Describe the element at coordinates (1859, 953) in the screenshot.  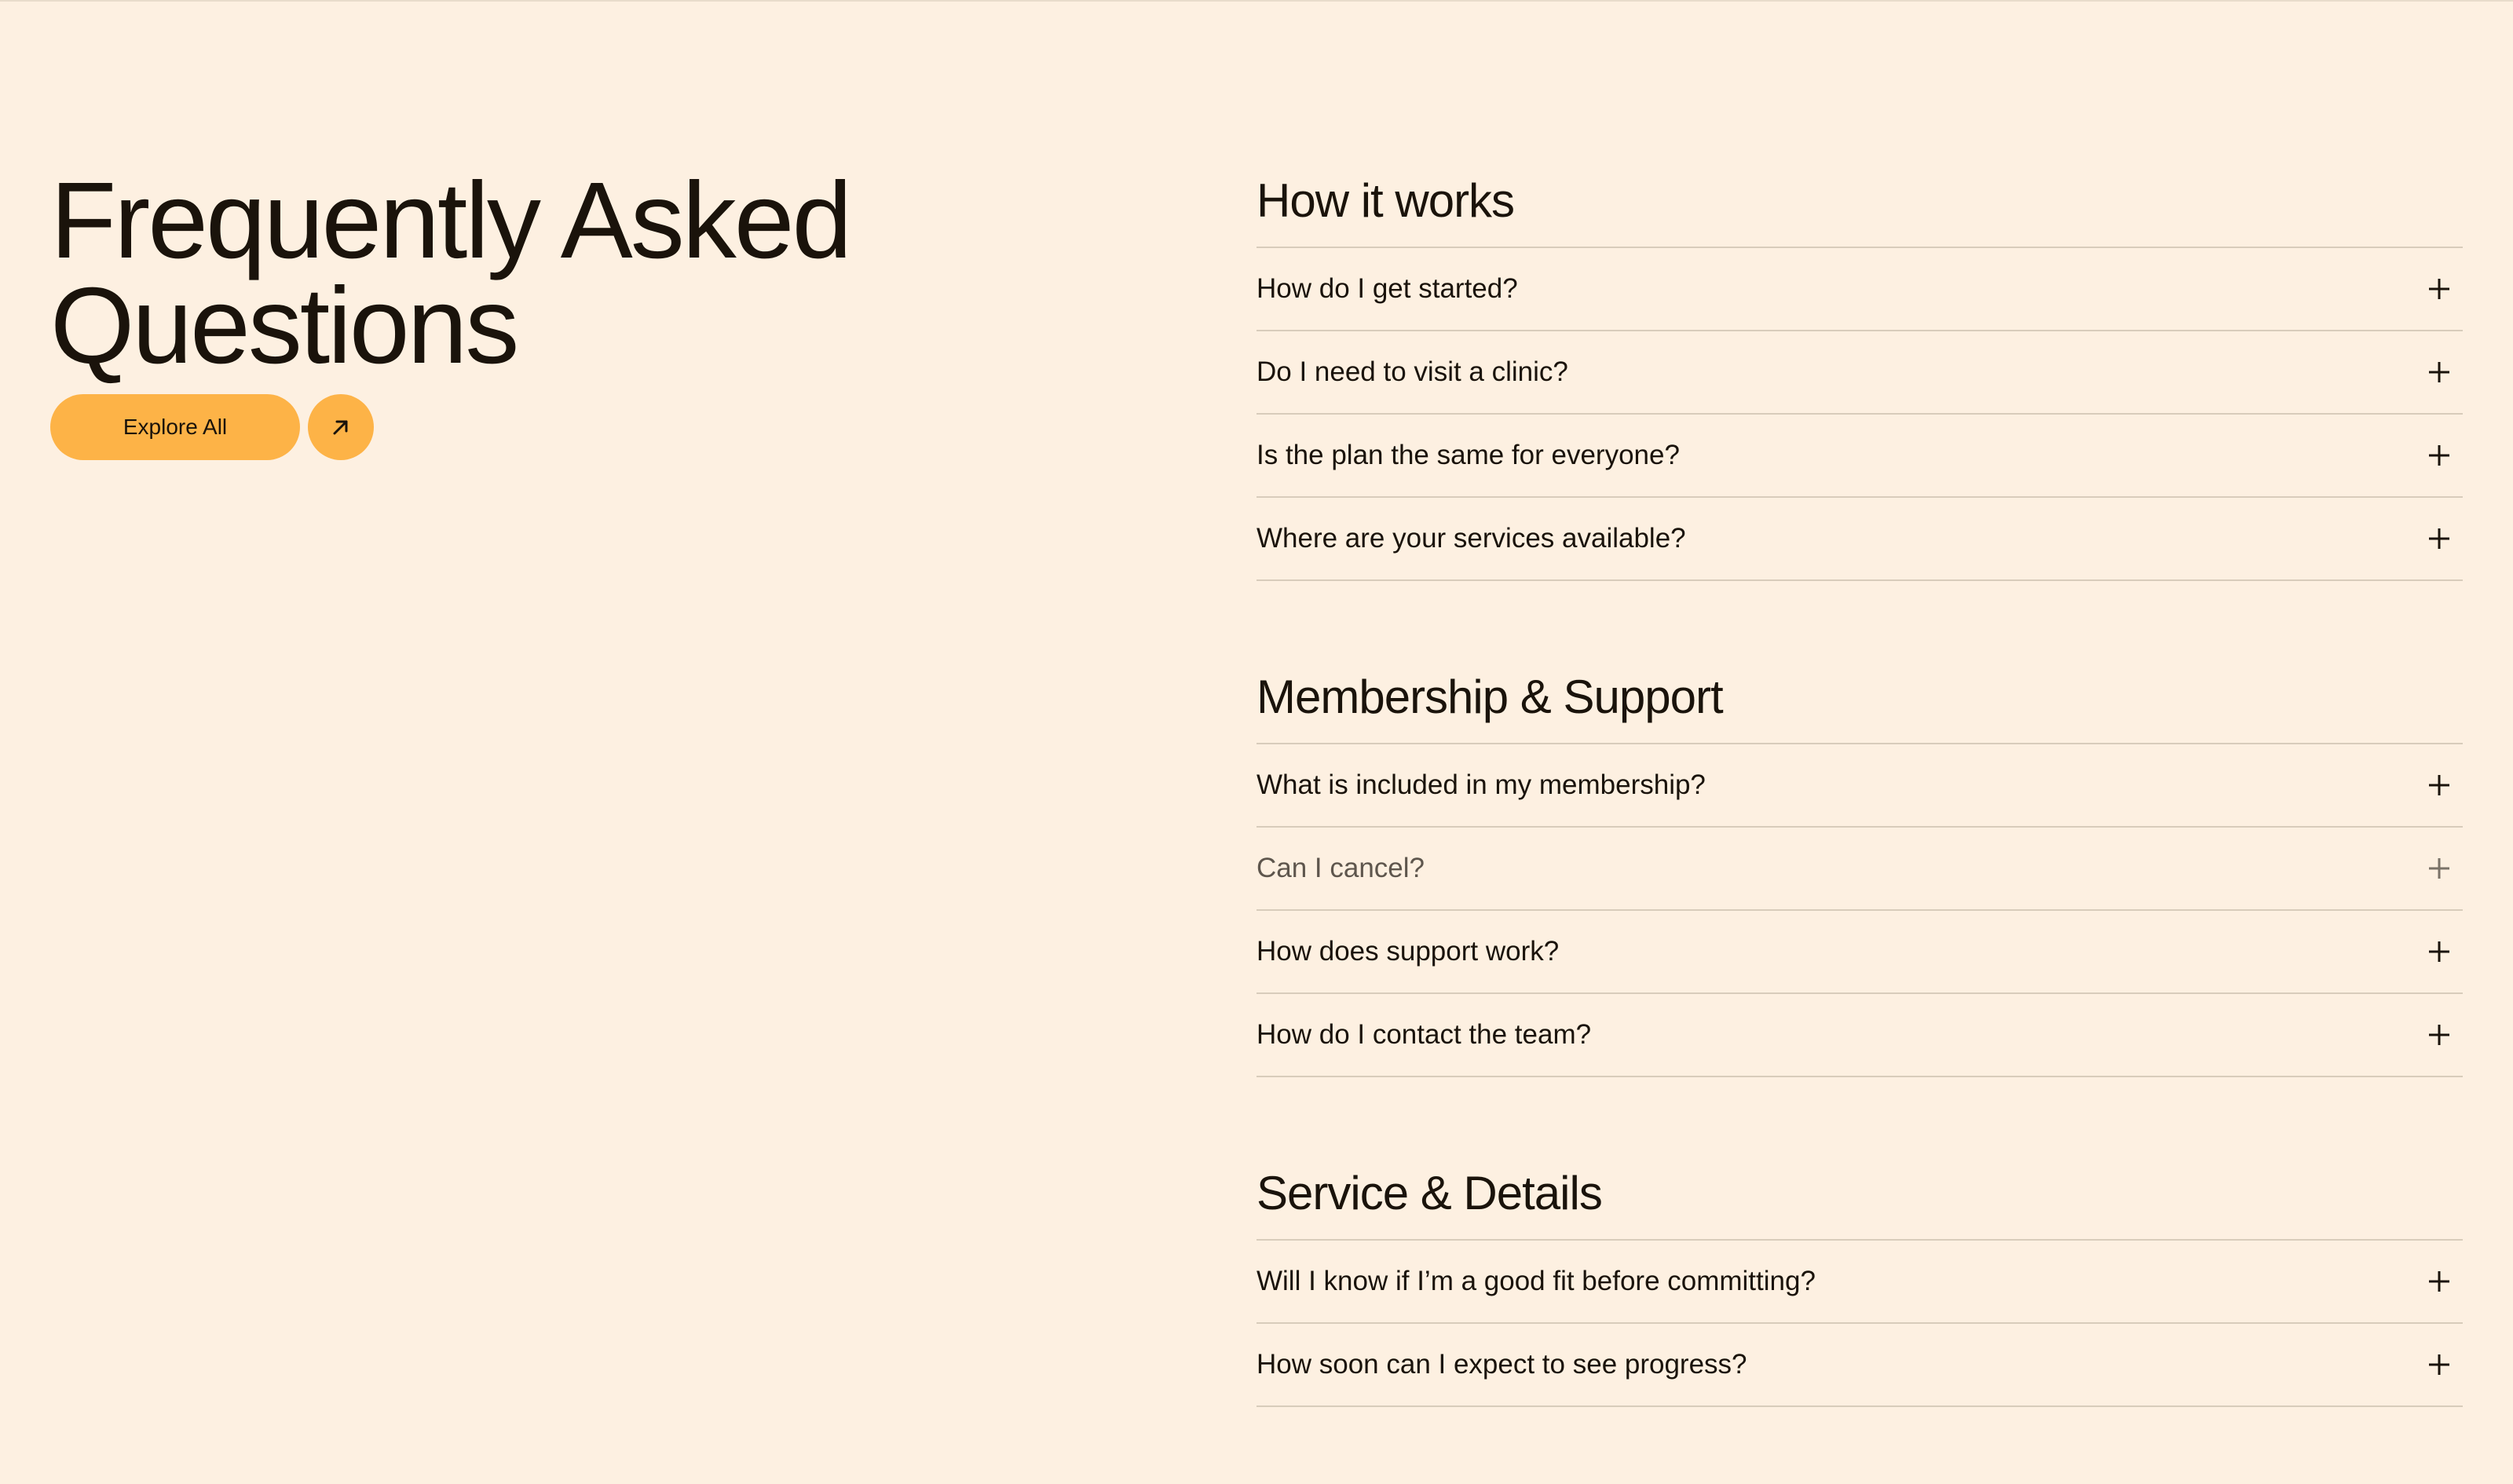
I see `faq-item: How does support work?` at that location.